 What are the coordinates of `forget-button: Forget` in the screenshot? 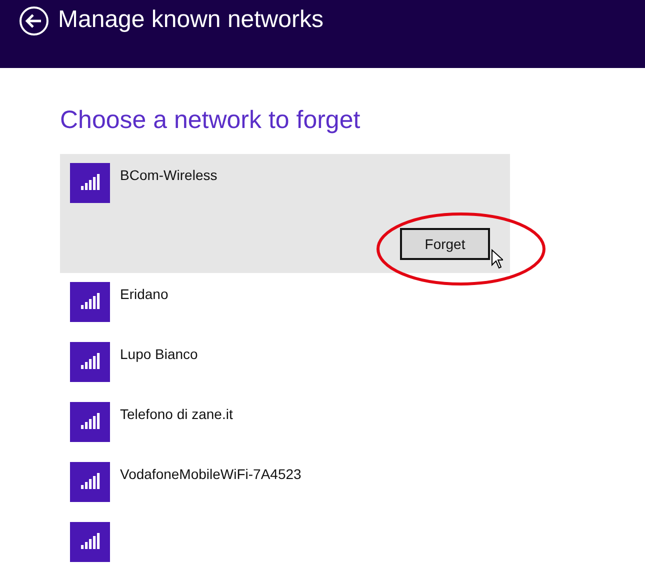 It's located at (445, 244).